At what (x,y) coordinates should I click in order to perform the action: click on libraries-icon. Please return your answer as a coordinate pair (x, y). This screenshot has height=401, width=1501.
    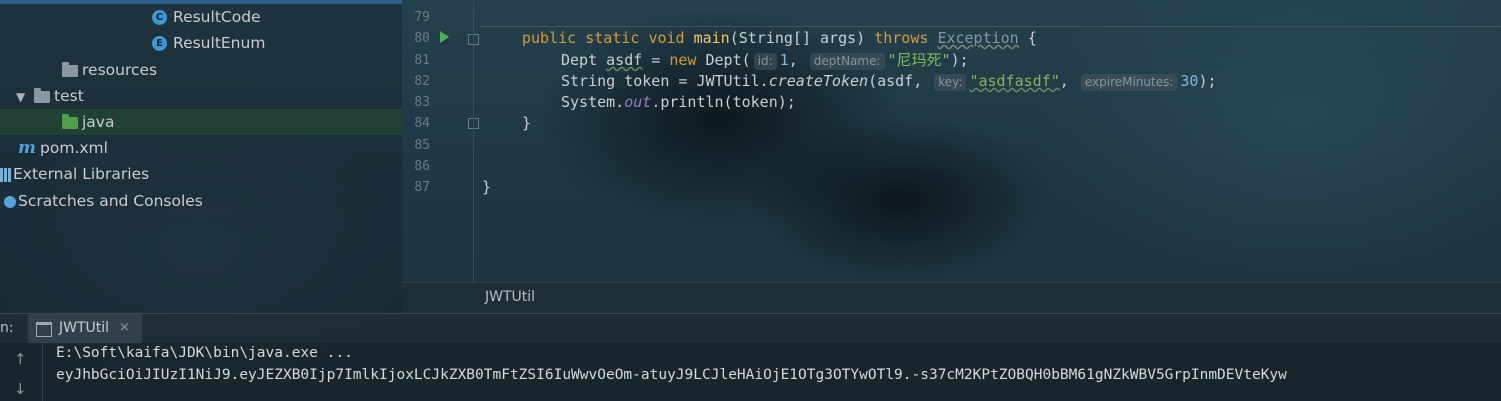
    Looking at the image, I should click on (1, 174).